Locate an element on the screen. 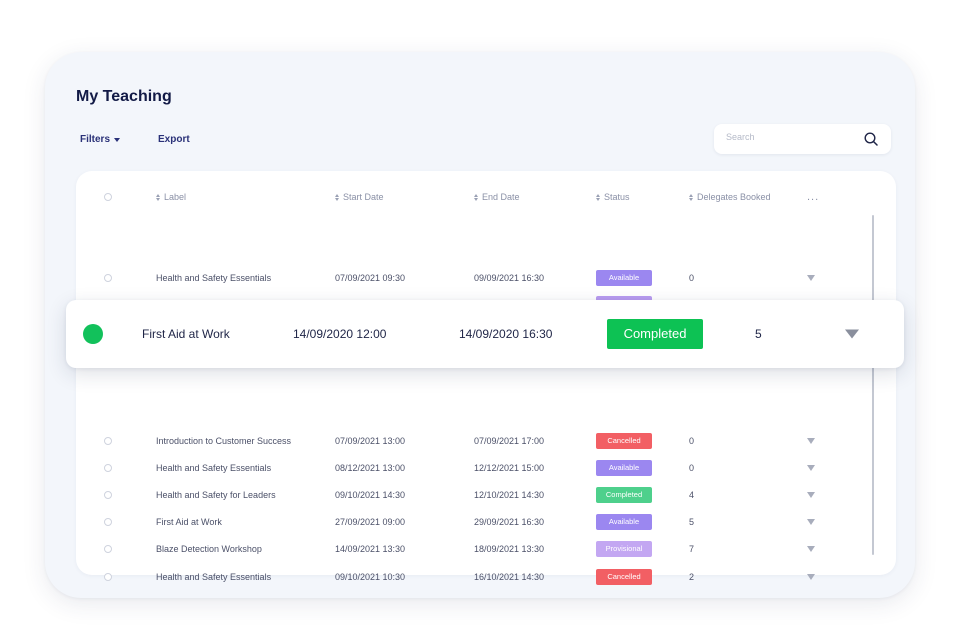 The width and height of the screenshot is (960, 636). row-delegates: 2 is located at coordinates (692, 576).